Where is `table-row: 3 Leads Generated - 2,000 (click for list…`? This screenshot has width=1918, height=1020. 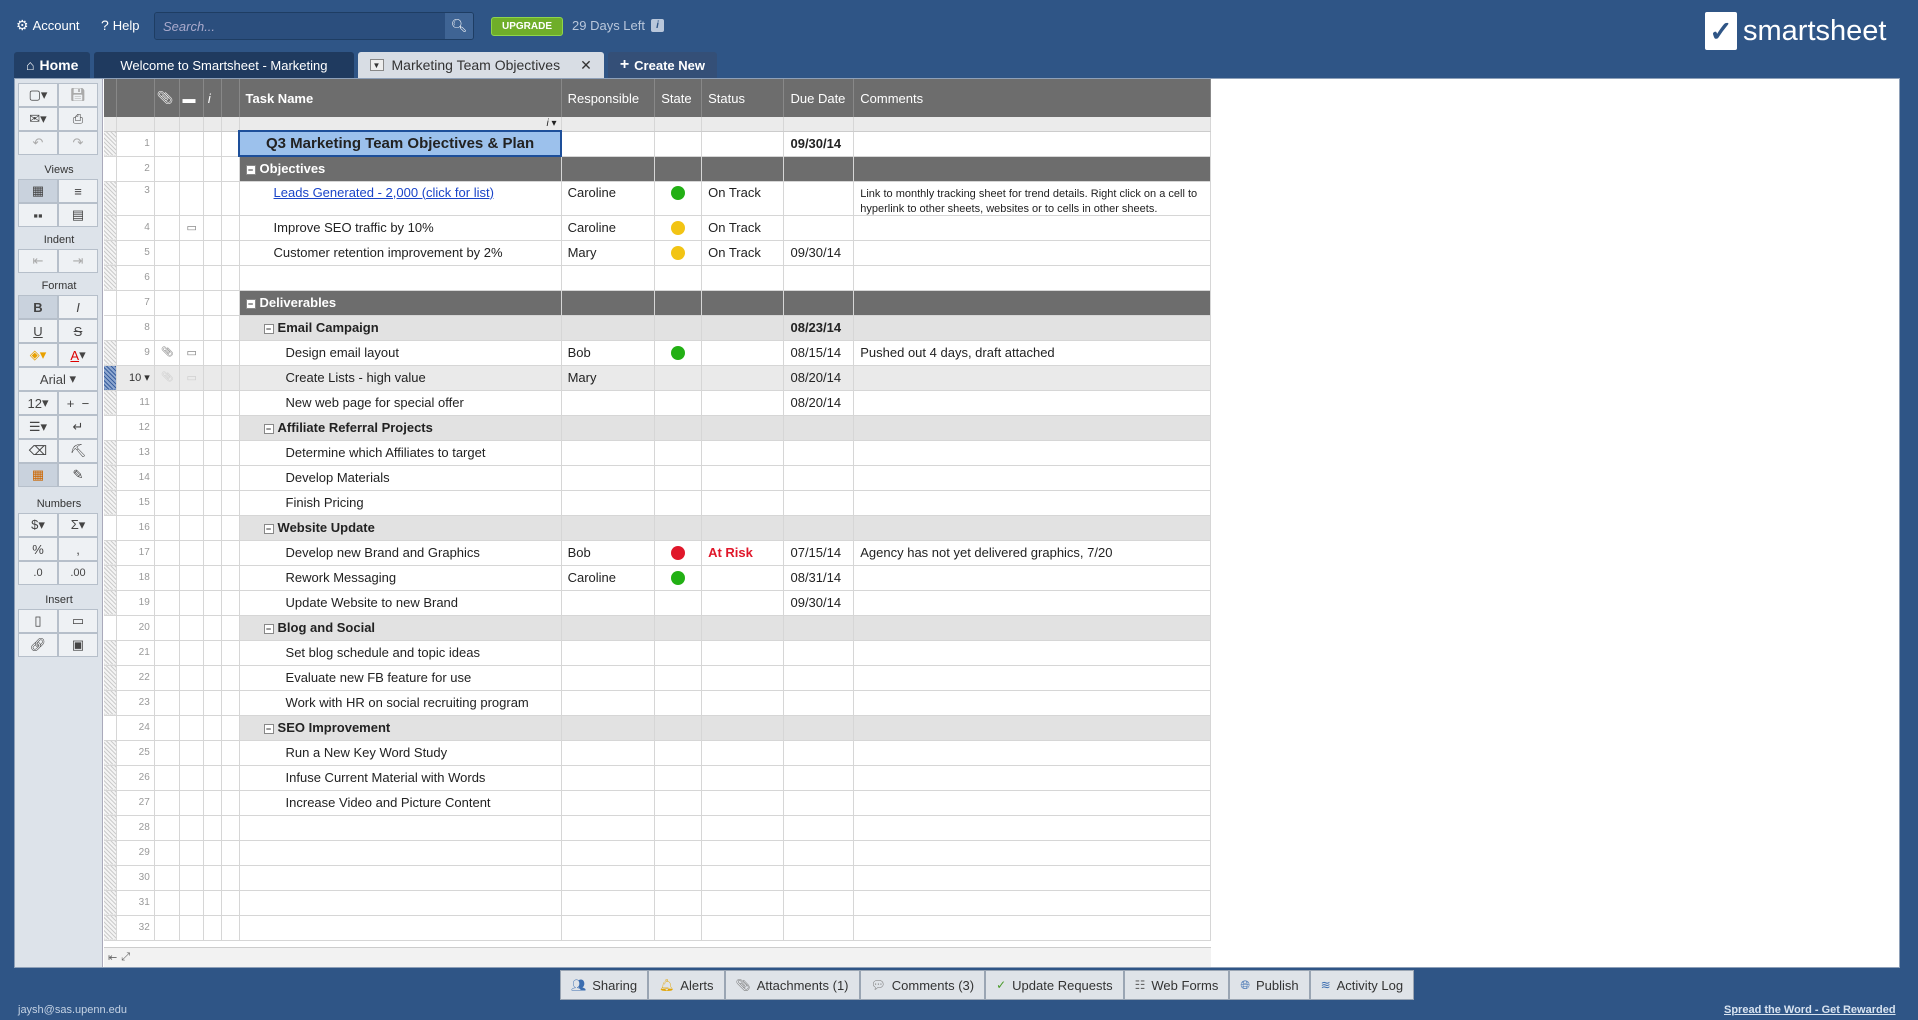 table-row: 3 Leads Generated - 2,000 (click for list… is located at coordinates (657, 198).